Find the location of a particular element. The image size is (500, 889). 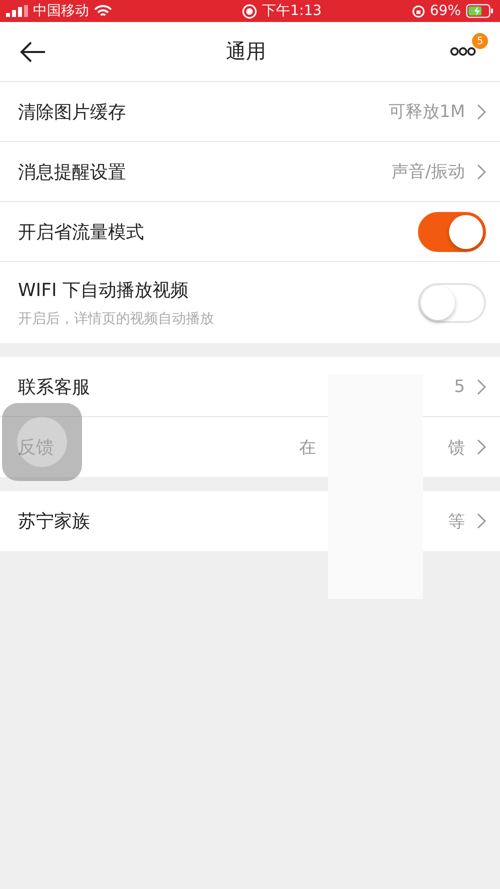

more-icon is located at coordinates (463, 51).